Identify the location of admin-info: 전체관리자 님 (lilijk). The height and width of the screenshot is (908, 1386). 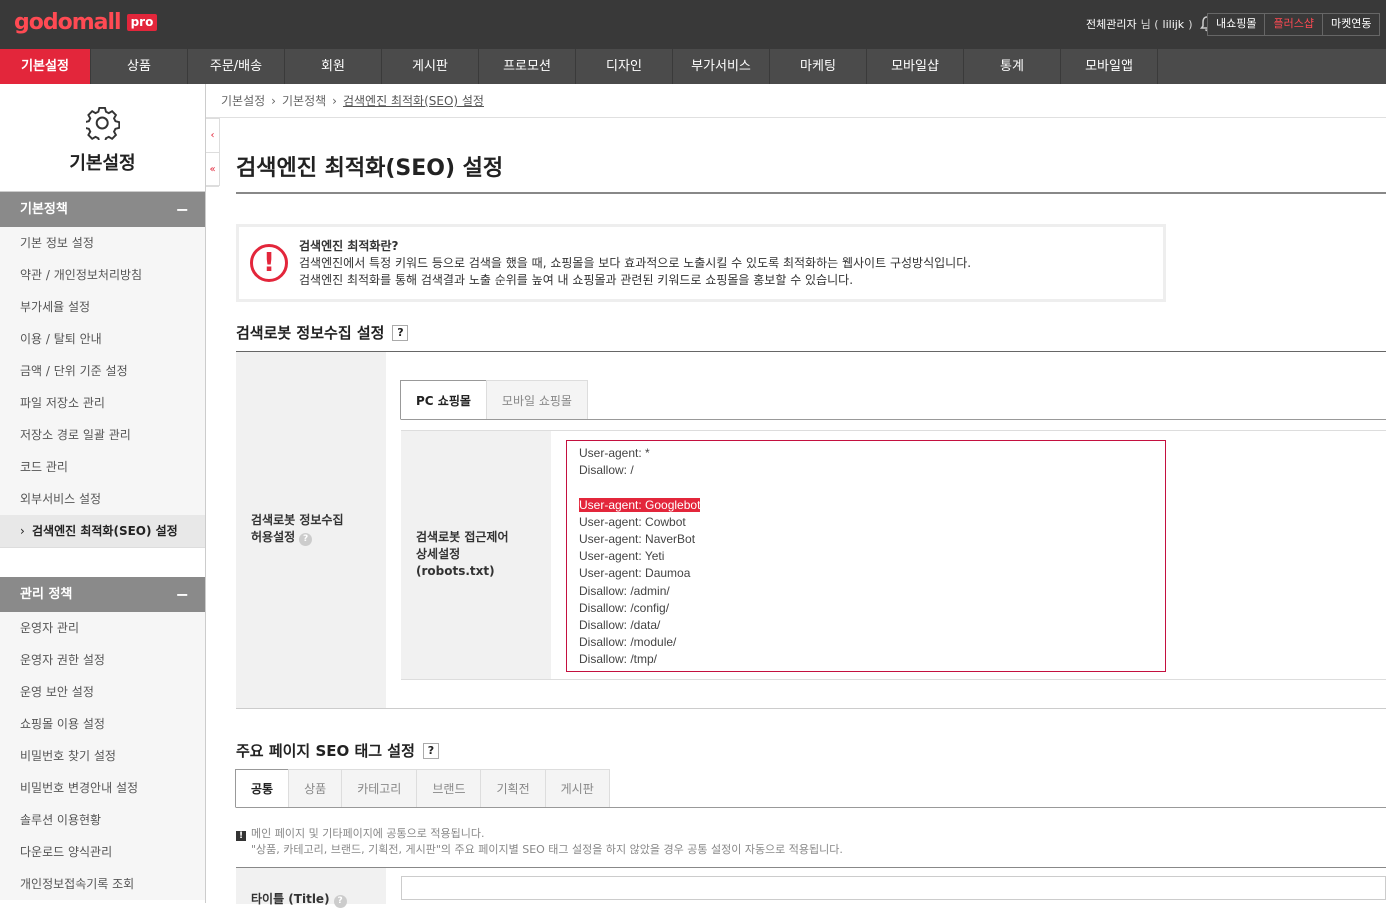
(1150, 24).